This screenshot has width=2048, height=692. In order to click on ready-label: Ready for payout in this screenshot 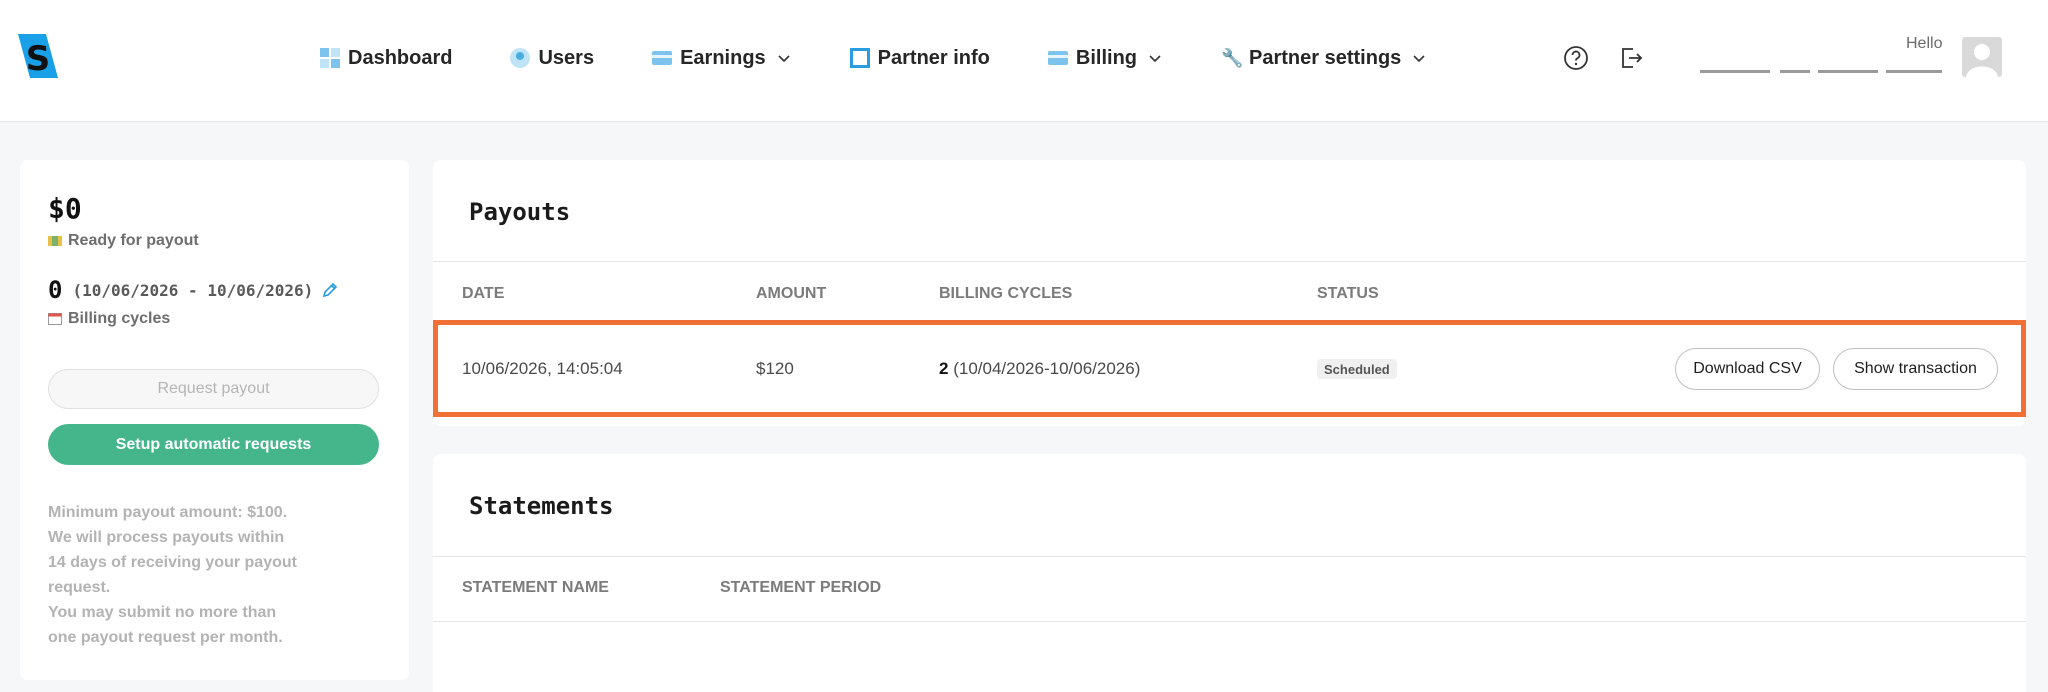, I will do `click(133, 240)`.